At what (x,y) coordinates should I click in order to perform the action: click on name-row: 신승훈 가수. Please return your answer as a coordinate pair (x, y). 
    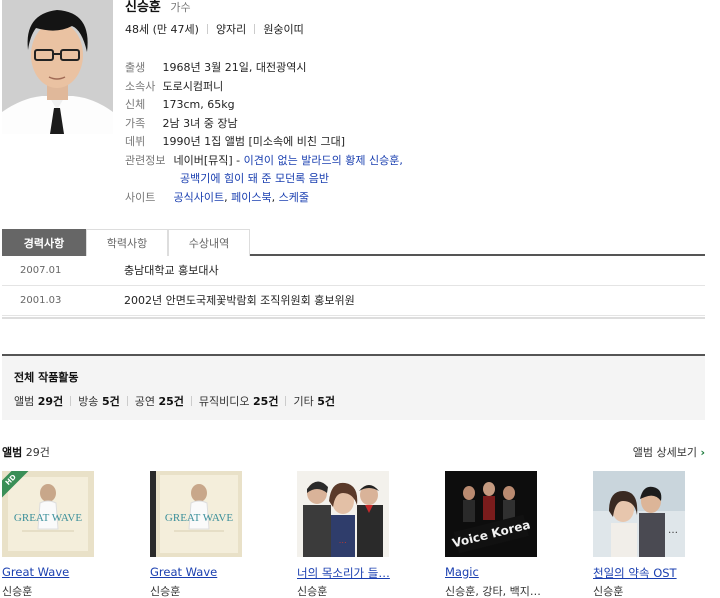
    Looking at the image, I should click on (158, 7).